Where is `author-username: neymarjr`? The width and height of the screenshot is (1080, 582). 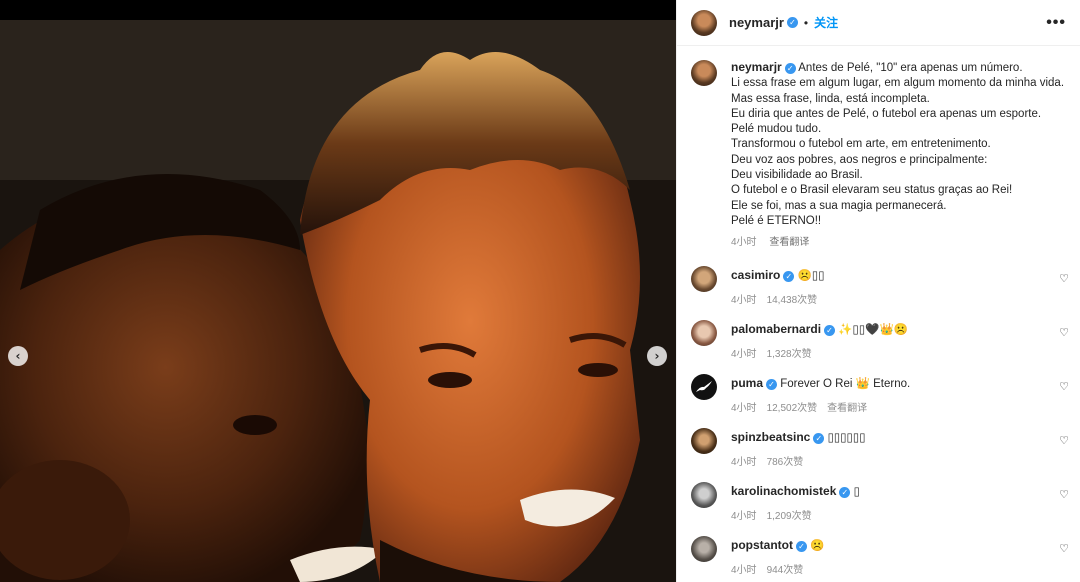 author-username: neymarjr is located at coordinates (756, 22).